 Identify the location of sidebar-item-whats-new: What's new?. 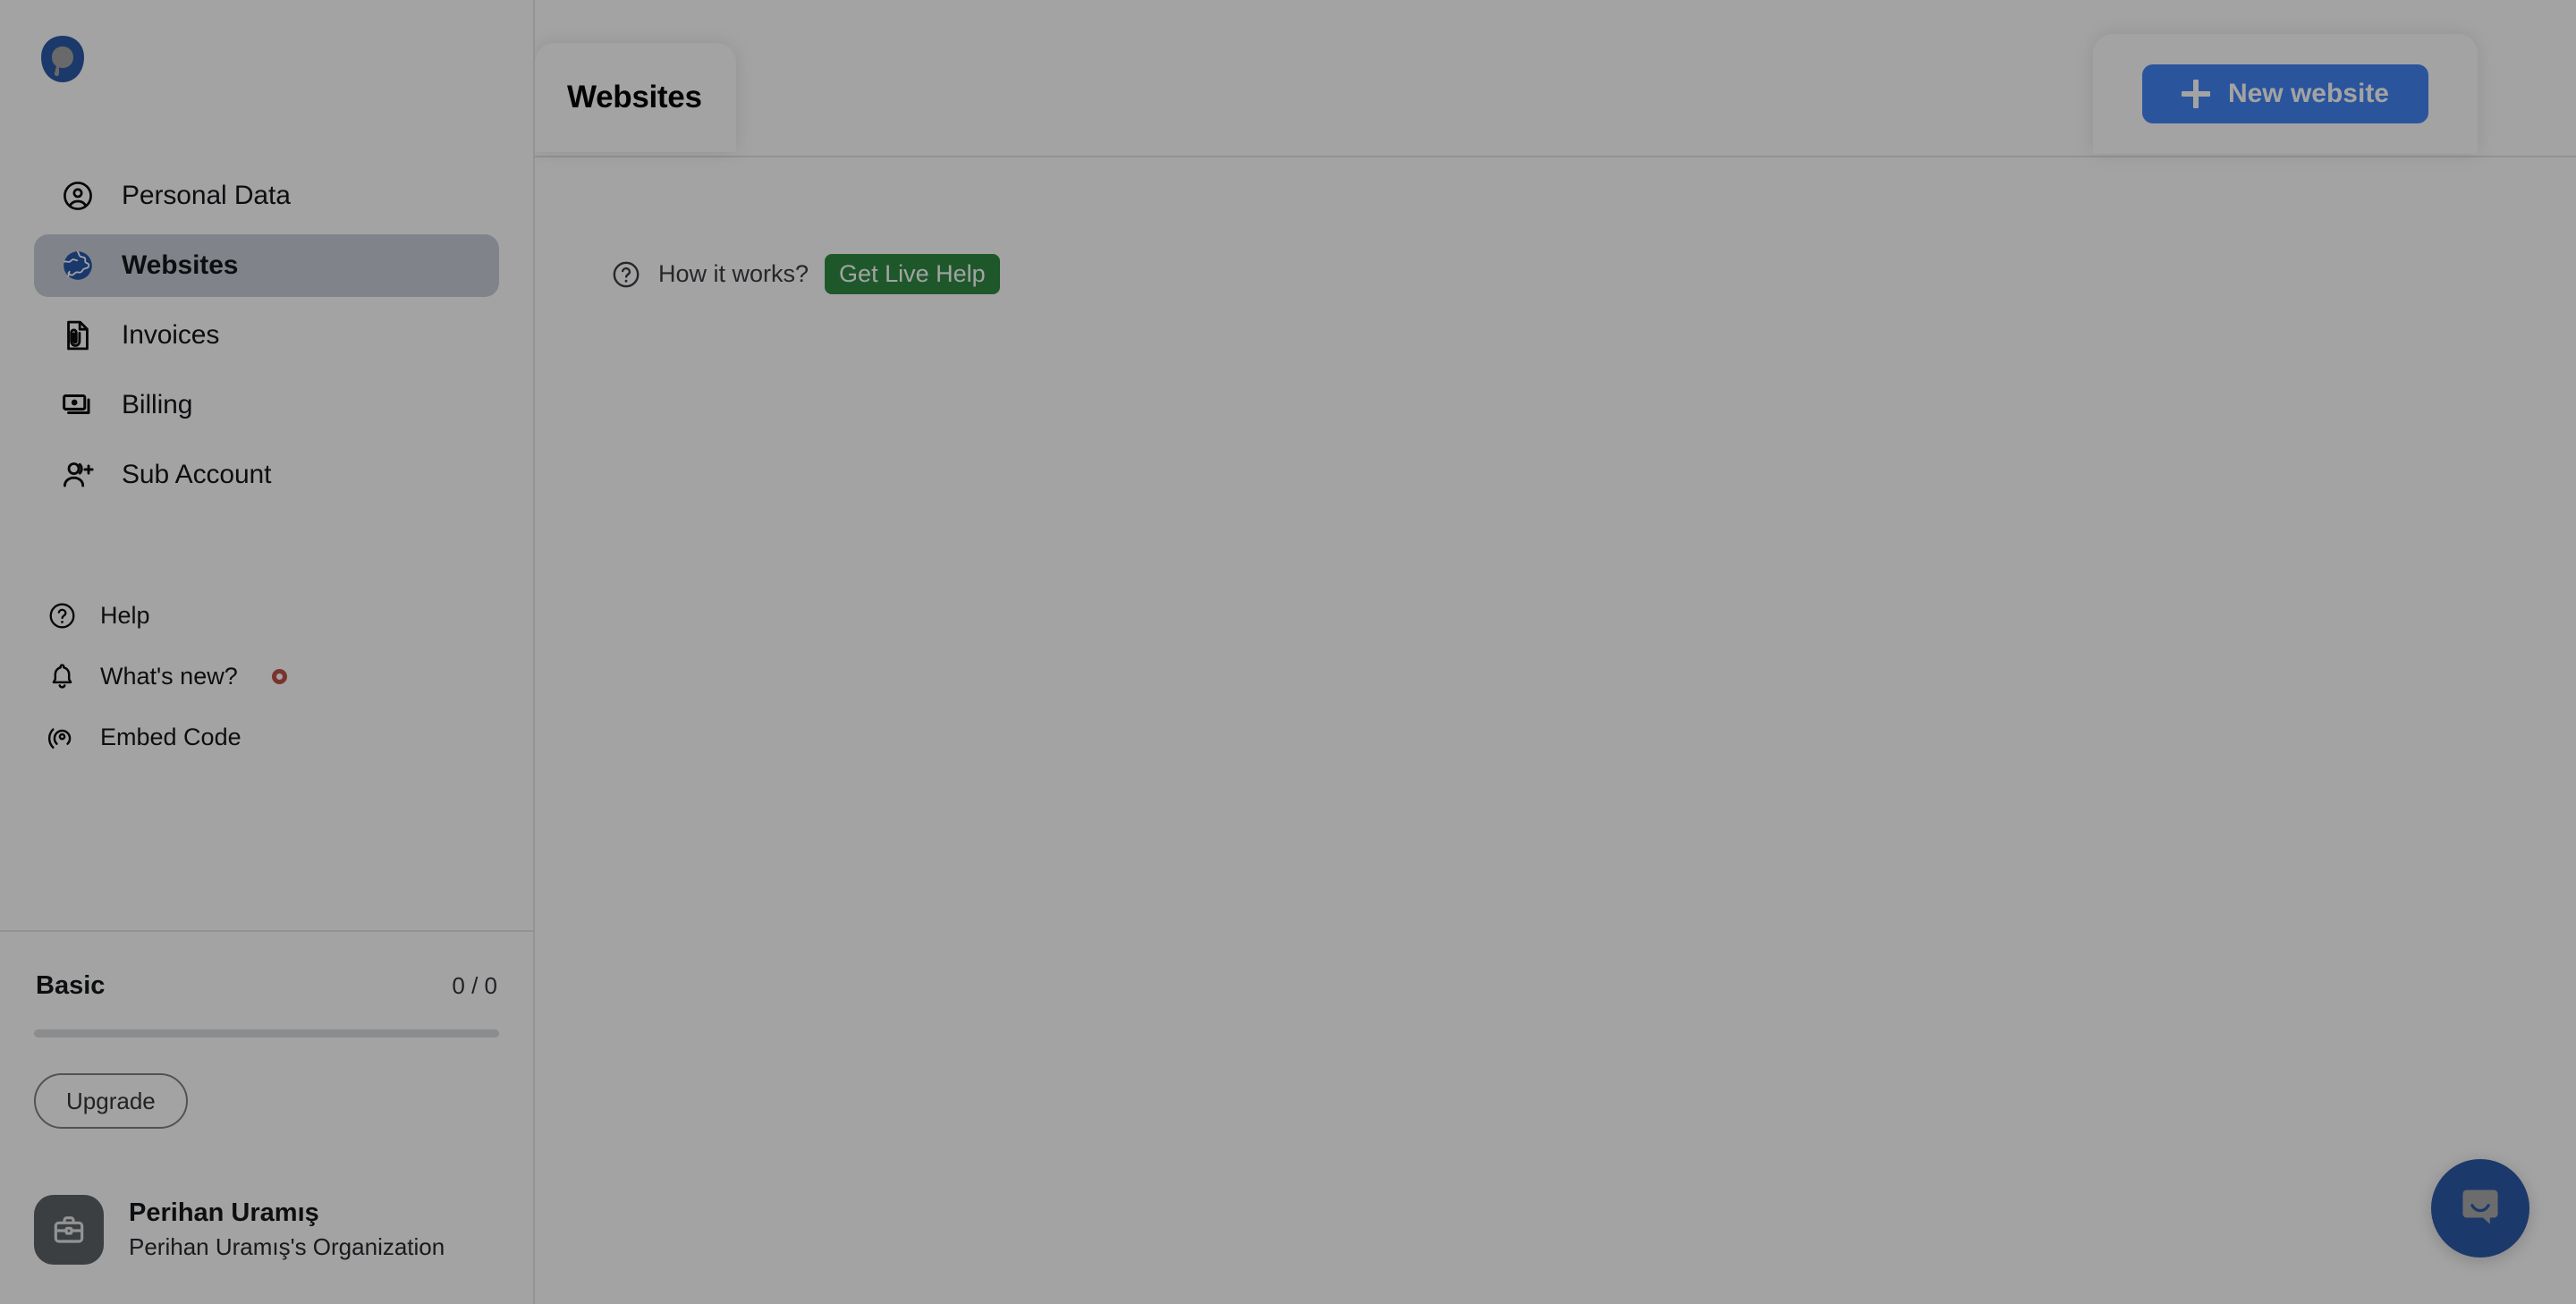
(266, 676).